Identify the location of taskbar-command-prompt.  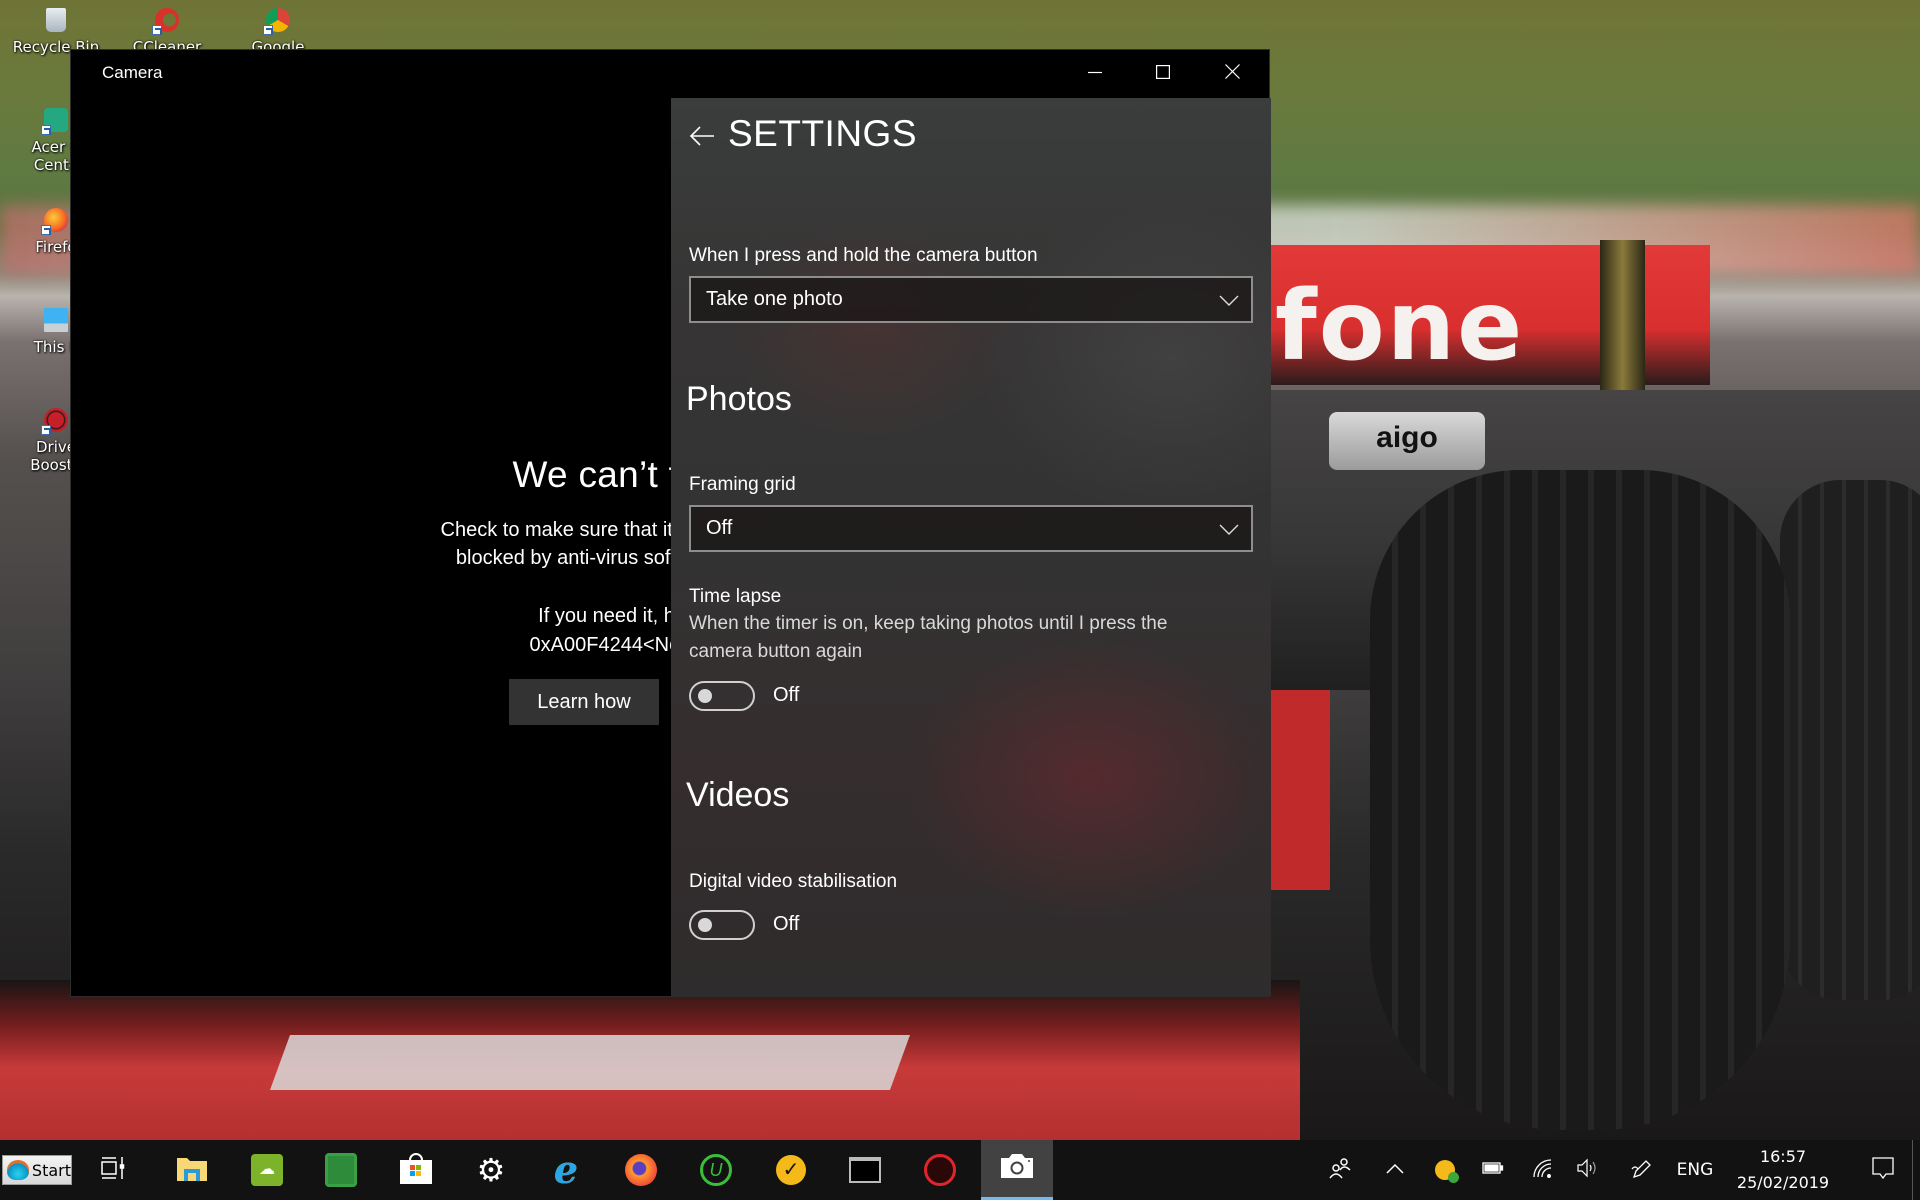
(865, 1170).